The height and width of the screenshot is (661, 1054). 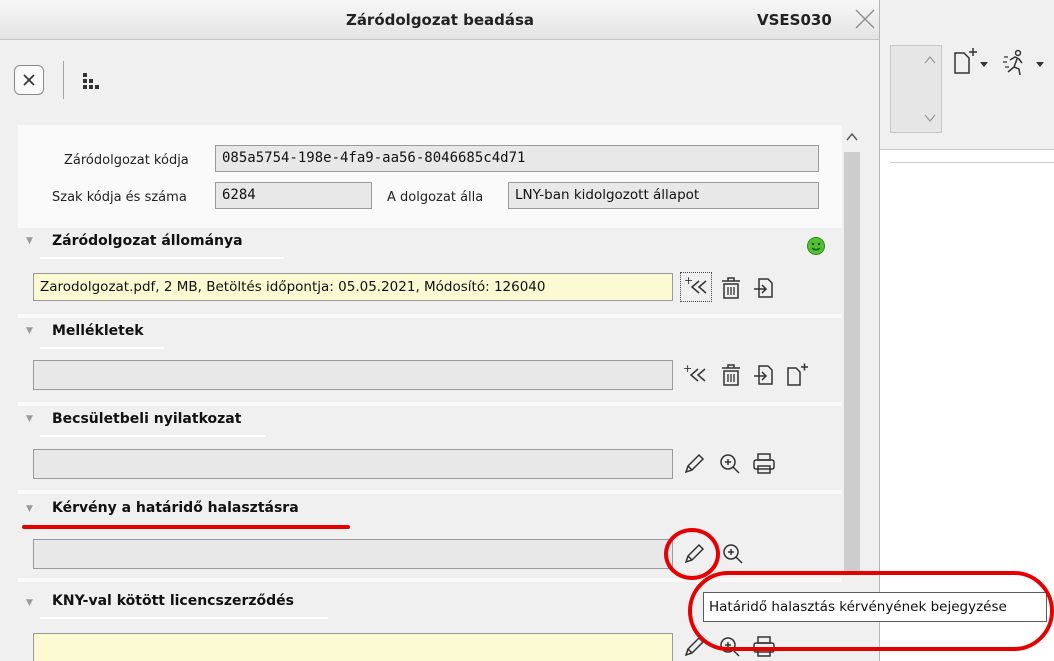 What do you see at coordinates (694, 464) in the screenshot?
I see `edit-pencil-icon` at bounding box center [694, 464].